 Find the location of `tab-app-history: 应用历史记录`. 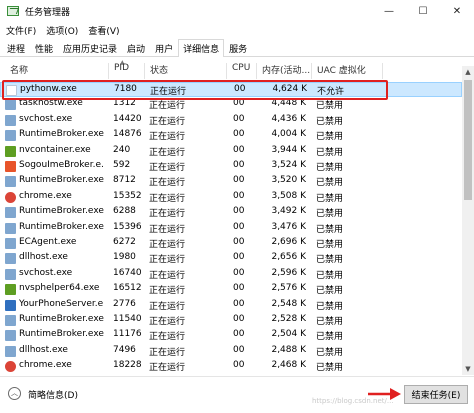

tab-app-history: 应用历史记录 is located at coordinates (90, 48).